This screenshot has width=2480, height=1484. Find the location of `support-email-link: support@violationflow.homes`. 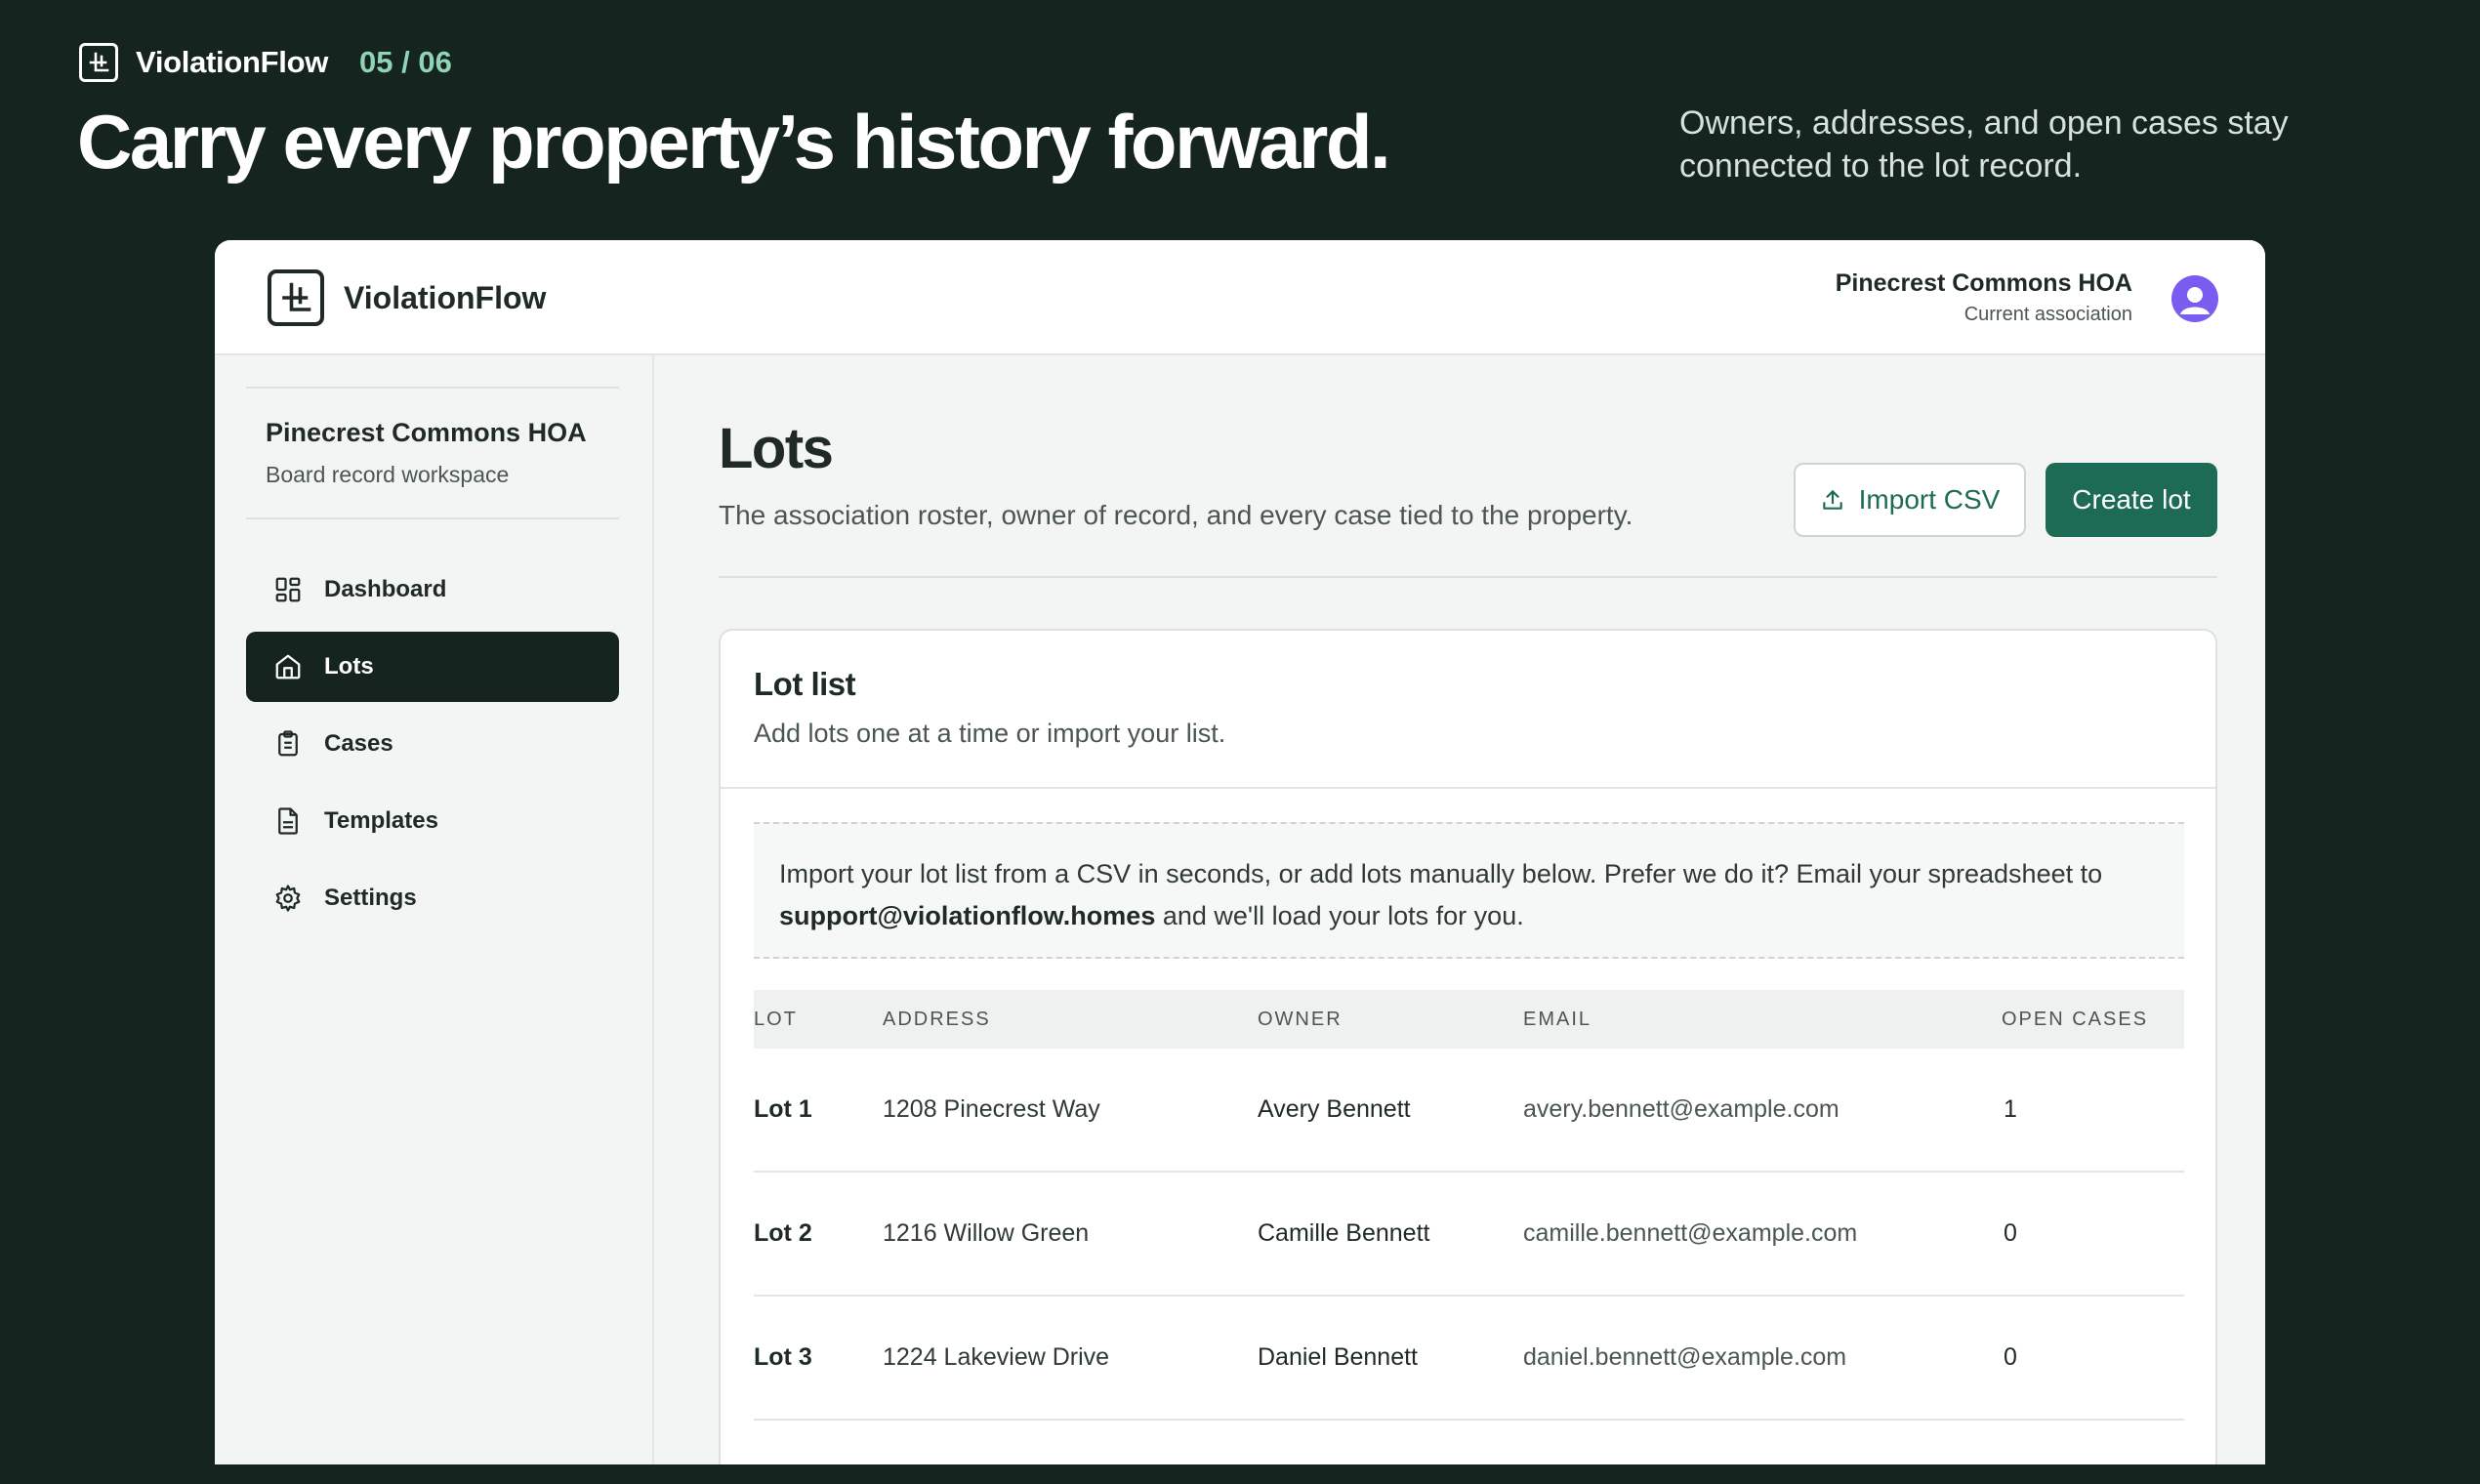

support-email-link: support@violationflow.homes is located at coordinates (967, 916).